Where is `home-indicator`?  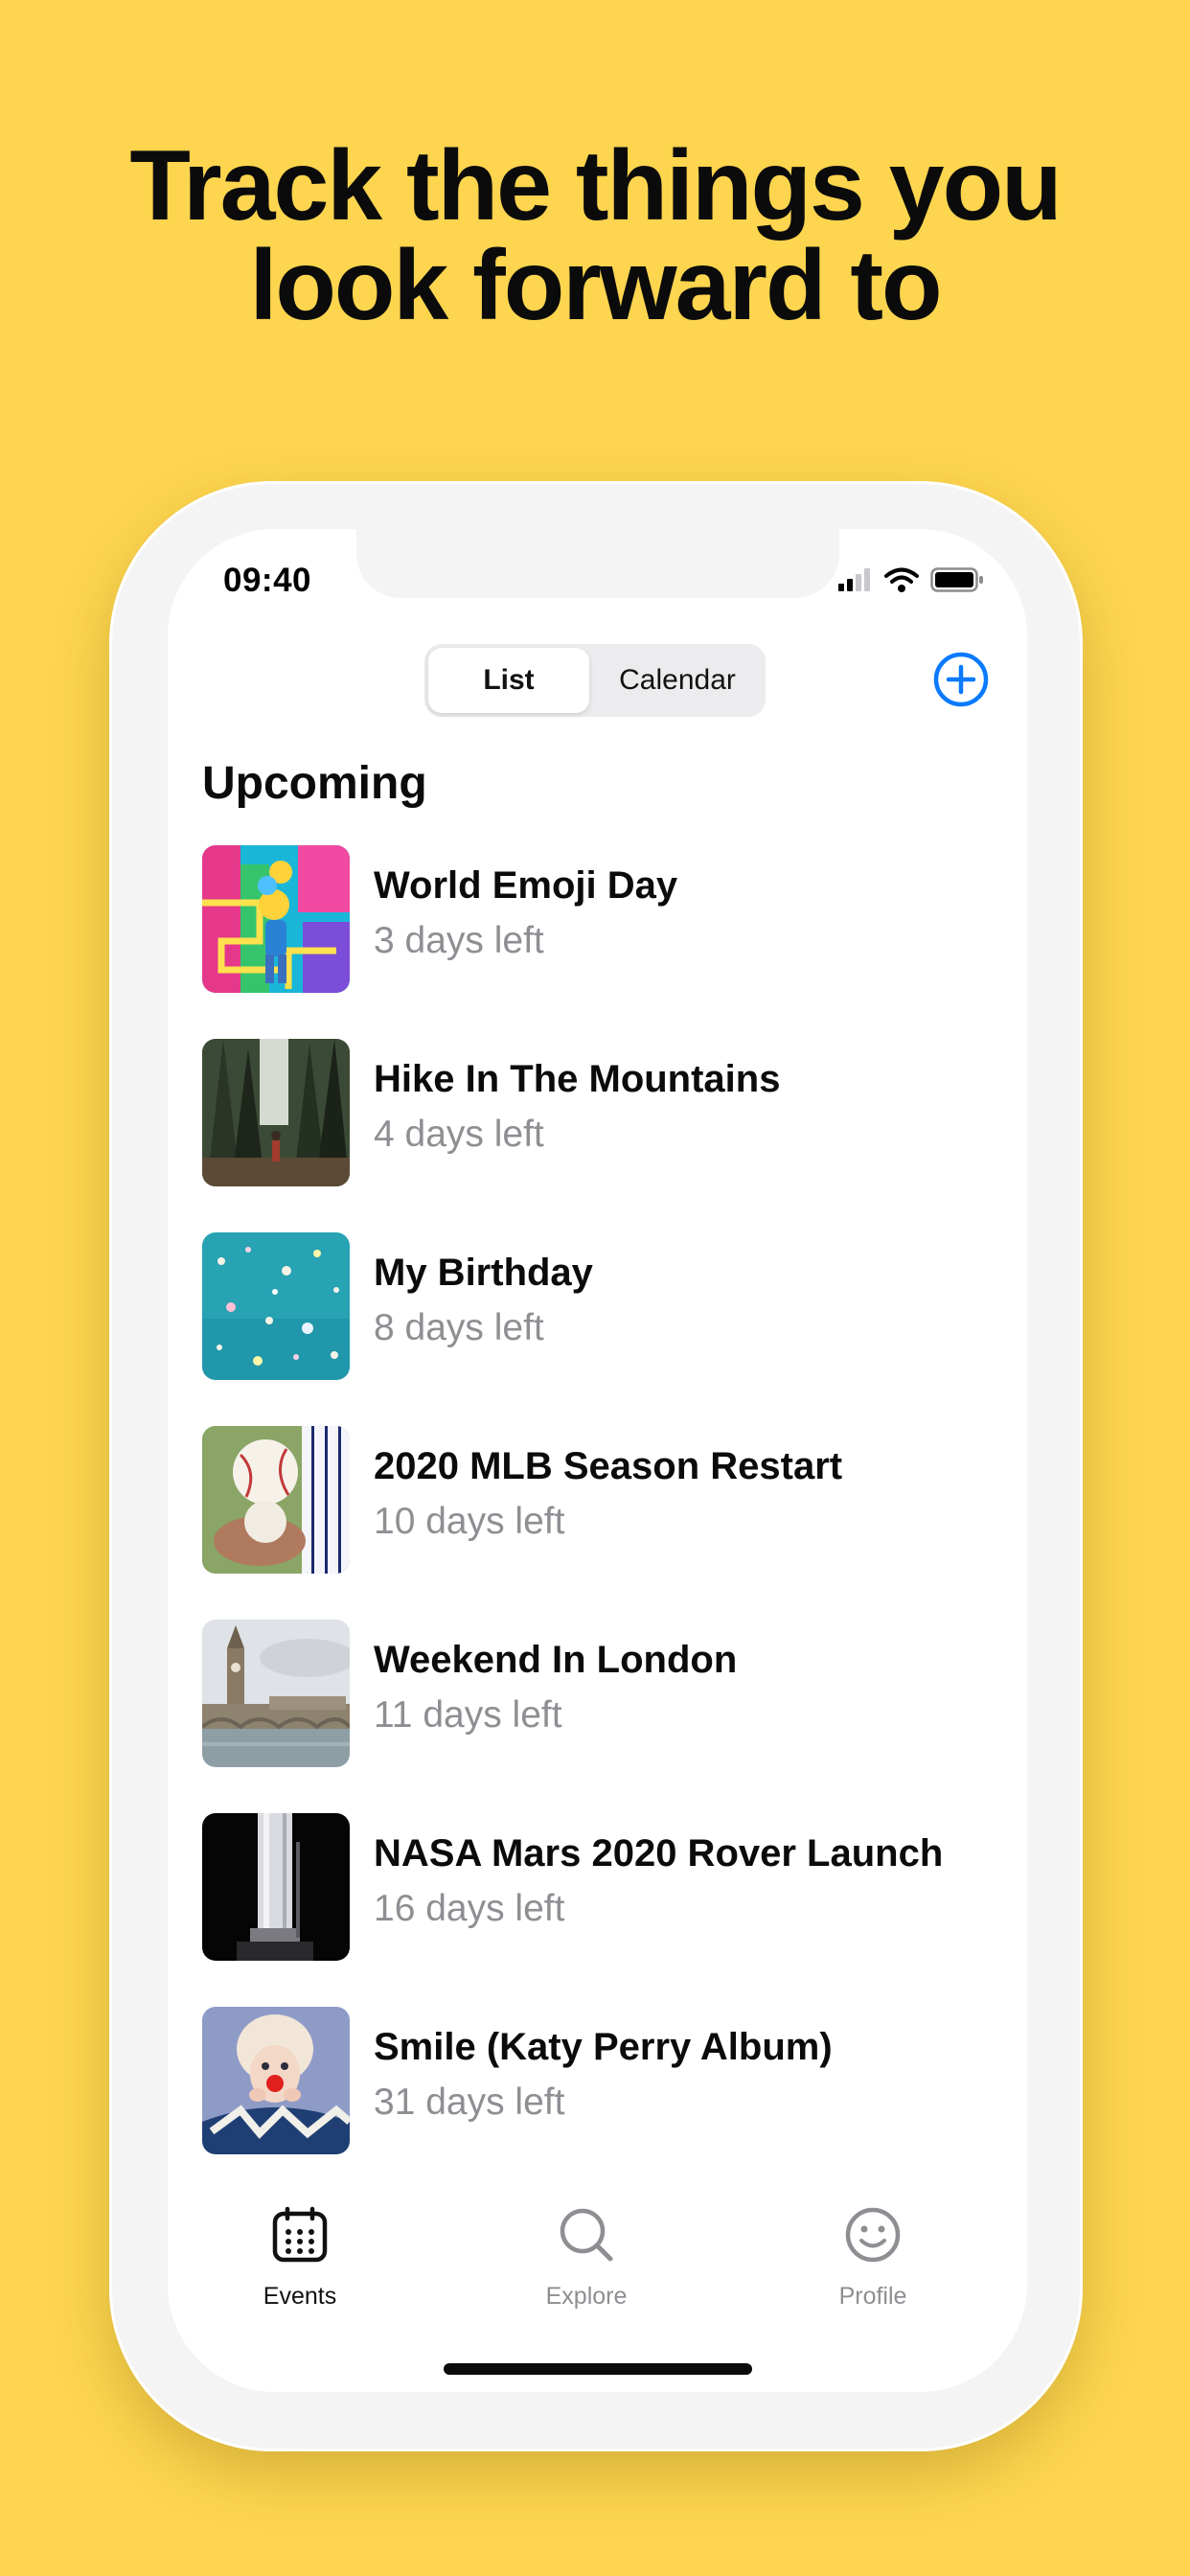
home-indicator is located at coordinates (598, 2369).